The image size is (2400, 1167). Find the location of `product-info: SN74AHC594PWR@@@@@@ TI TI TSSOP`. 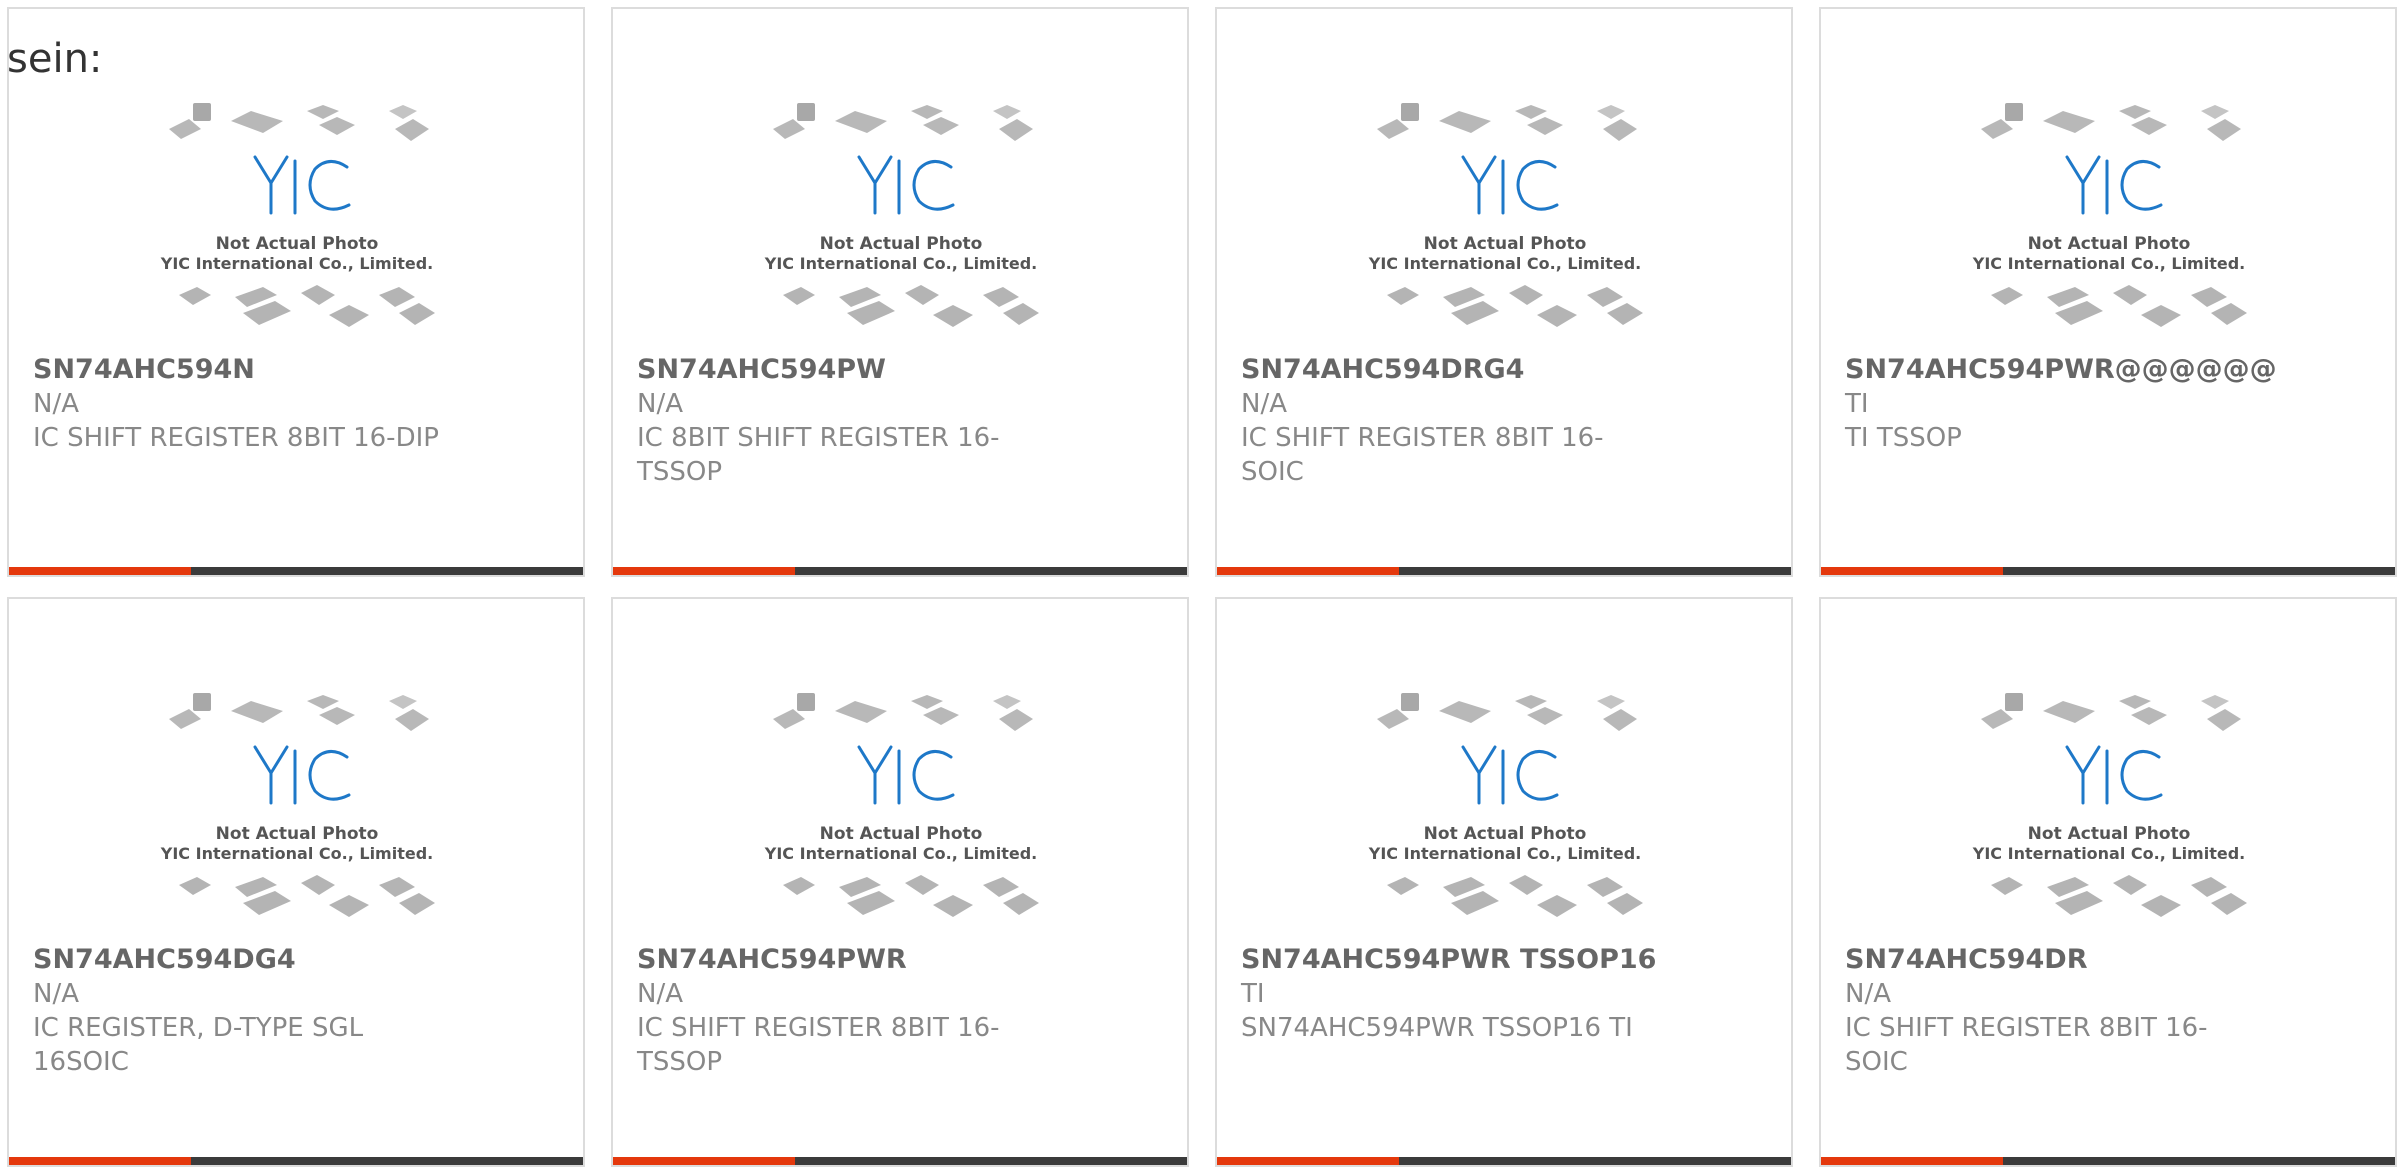

product-info: SN74AHC594PWR@@@@@@ TI TI TSSOP is located at coordinates (2061, 404).